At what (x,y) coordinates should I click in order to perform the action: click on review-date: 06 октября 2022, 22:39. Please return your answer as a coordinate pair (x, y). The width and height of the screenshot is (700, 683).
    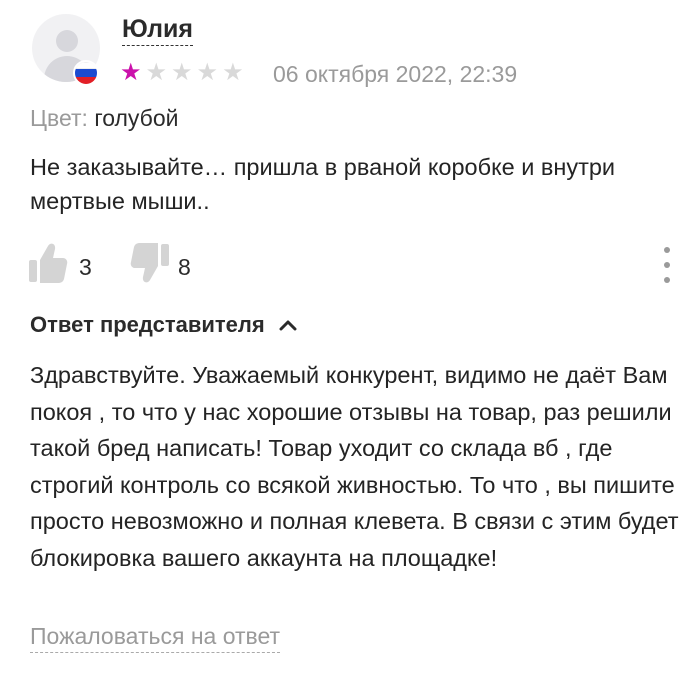
    Looking at the image, I should click on (395, 74).